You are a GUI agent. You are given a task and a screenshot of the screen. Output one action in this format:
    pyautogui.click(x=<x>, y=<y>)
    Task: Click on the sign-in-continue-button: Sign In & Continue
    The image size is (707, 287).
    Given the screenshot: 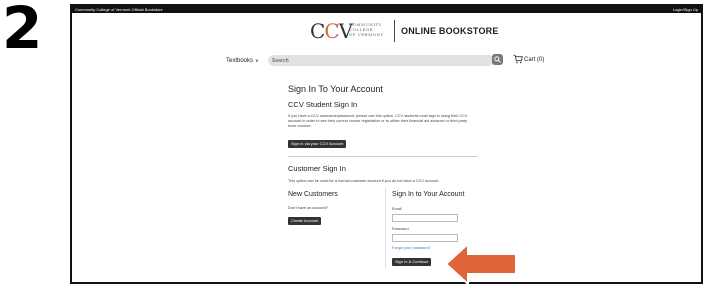 What is the action you would take?
    pyautogui.click(x=412, y=262)
    